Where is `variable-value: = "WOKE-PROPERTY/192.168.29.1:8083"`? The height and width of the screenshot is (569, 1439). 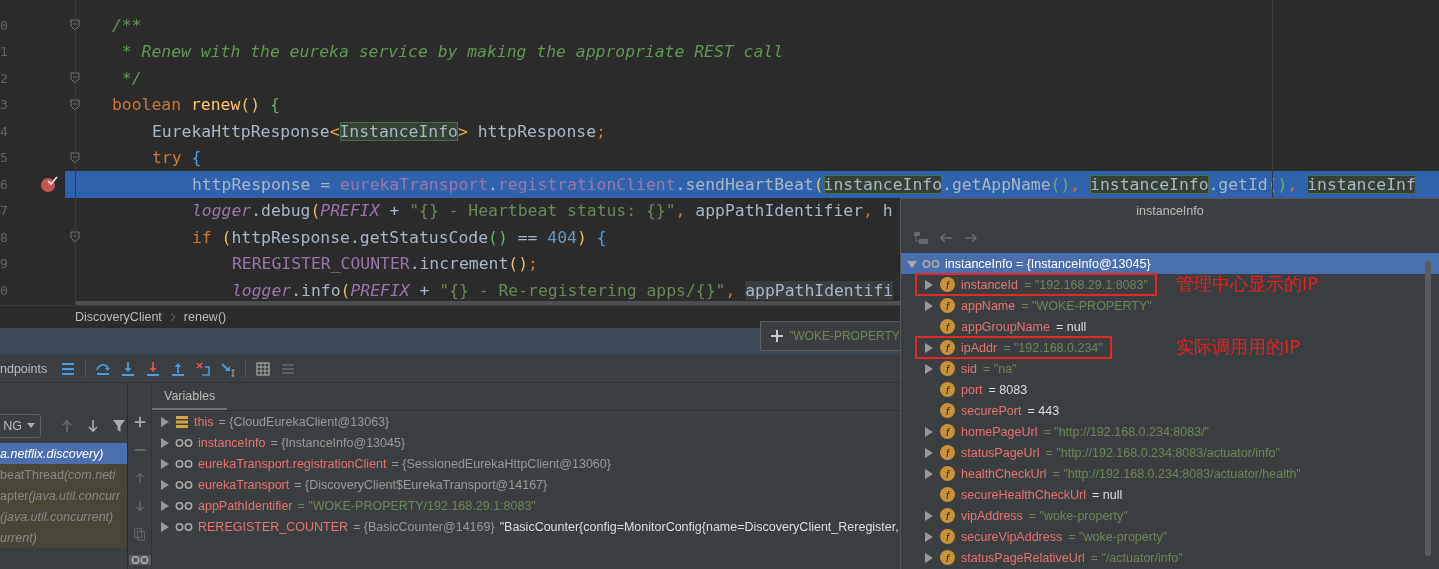
variable-value: = "WOKE-PROPERTY/192.168.29.1:8083" is located at coordinates (416, 505).